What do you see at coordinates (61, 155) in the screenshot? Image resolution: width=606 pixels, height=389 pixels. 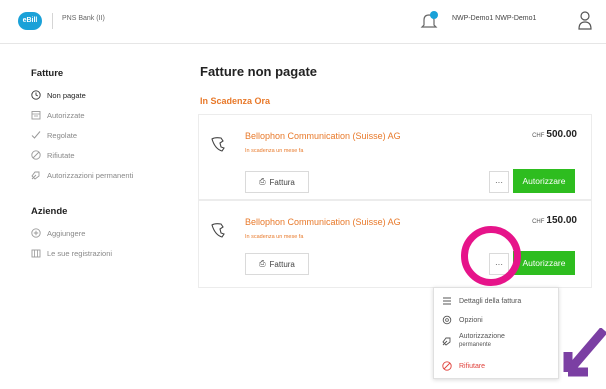 I see `sidebar-item-label: Rifiutate` at bounding box center [61, 155].